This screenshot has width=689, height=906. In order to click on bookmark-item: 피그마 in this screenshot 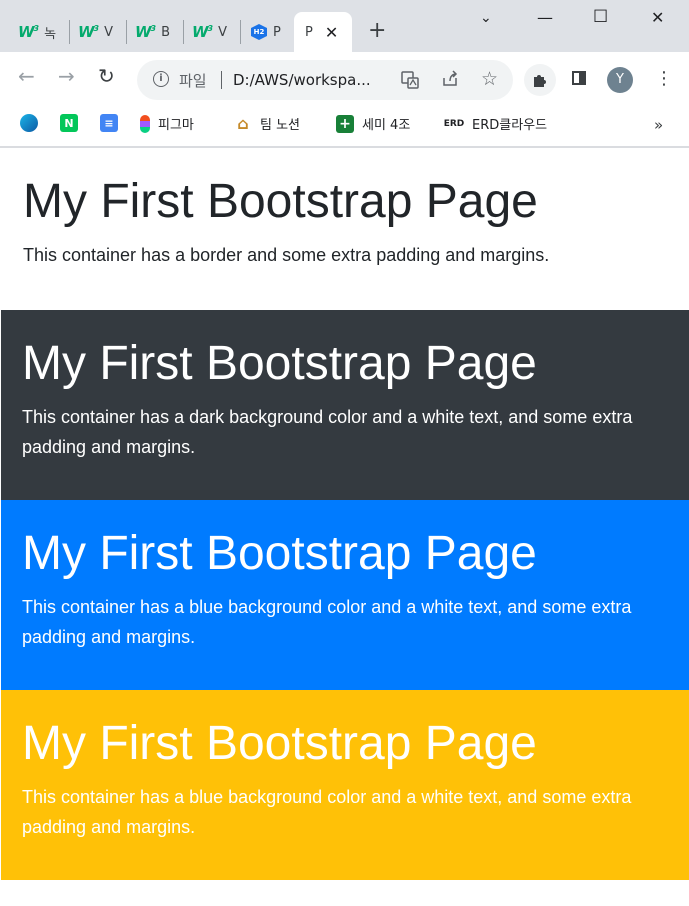, I will do `click(167, 123)`.